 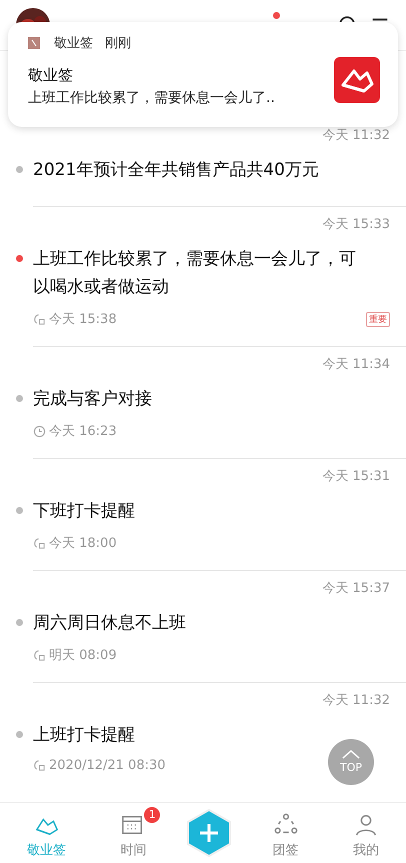 I want to click on chevron-up-icon, so click(x=351, y=754).